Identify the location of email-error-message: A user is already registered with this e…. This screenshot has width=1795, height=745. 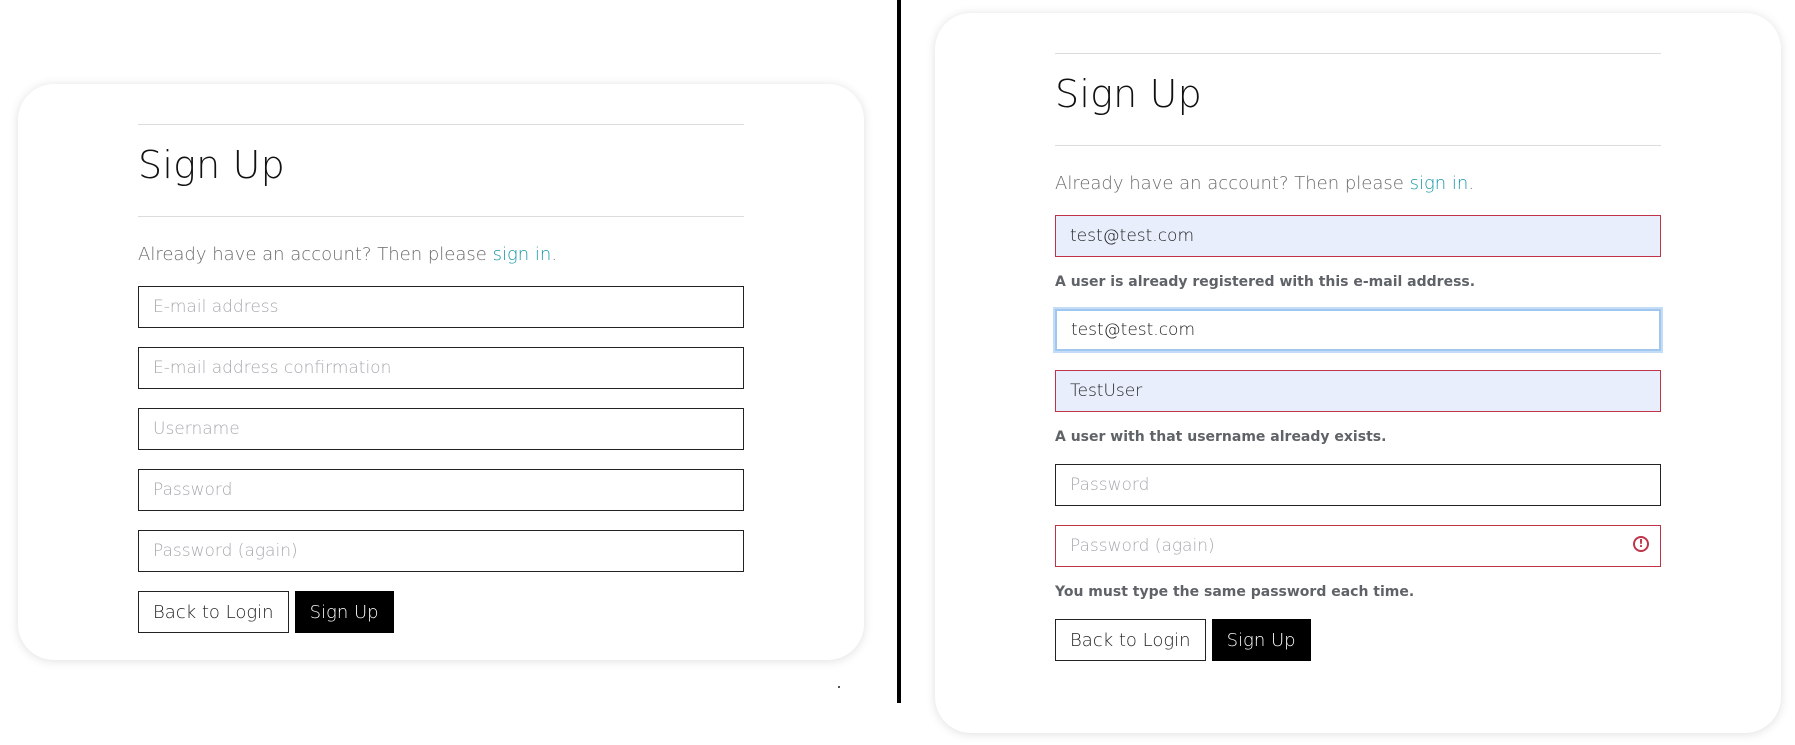
(1265, 282).